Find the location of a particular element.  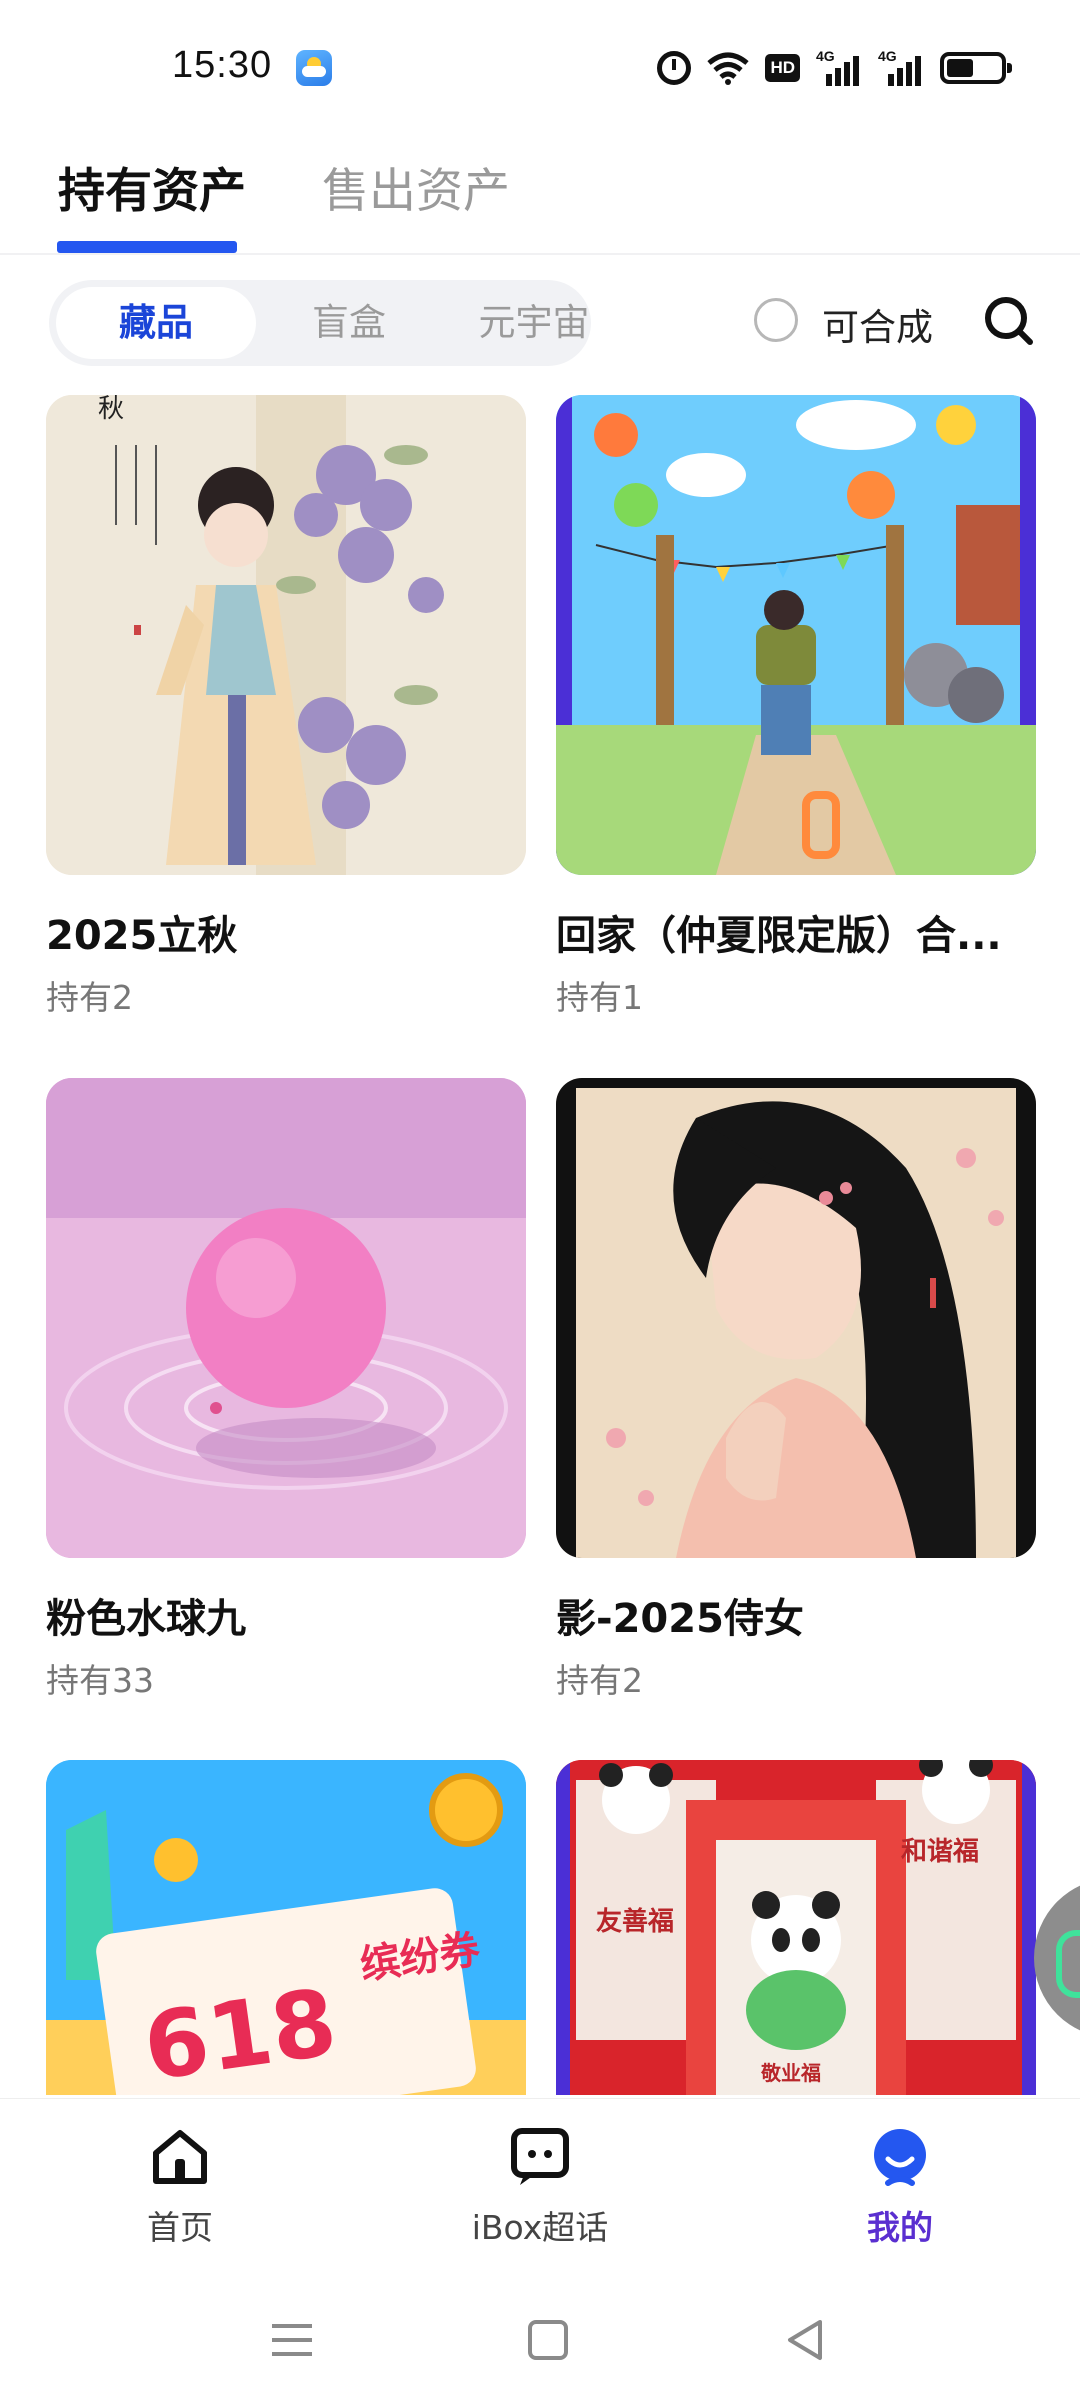

menu-icon is located at coordinates (292, 2340).